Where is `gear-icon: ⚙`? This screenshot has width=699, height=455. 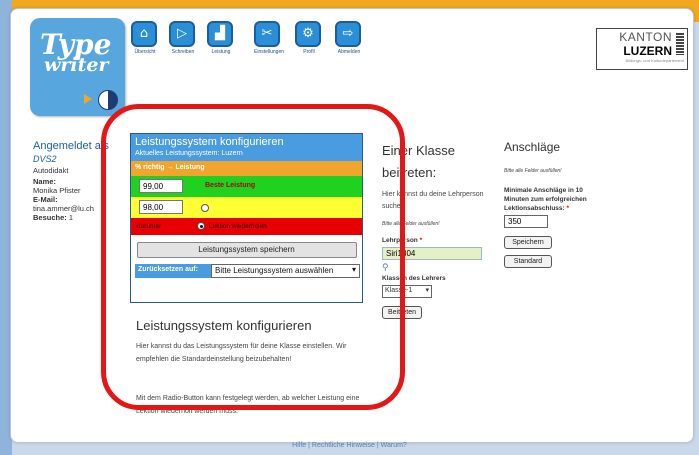
gear-icon: ⚙ is located at coordinates (308, 34).